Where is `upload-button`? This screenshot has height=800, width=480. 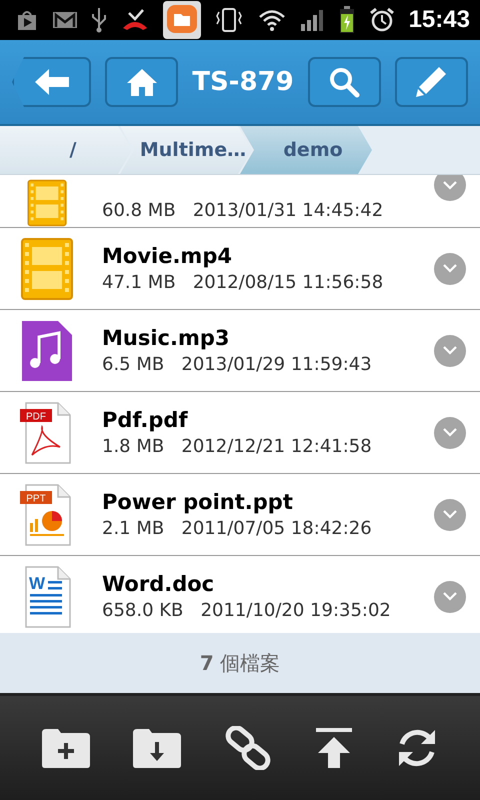
upload-button is located at coordinates (334, 748).